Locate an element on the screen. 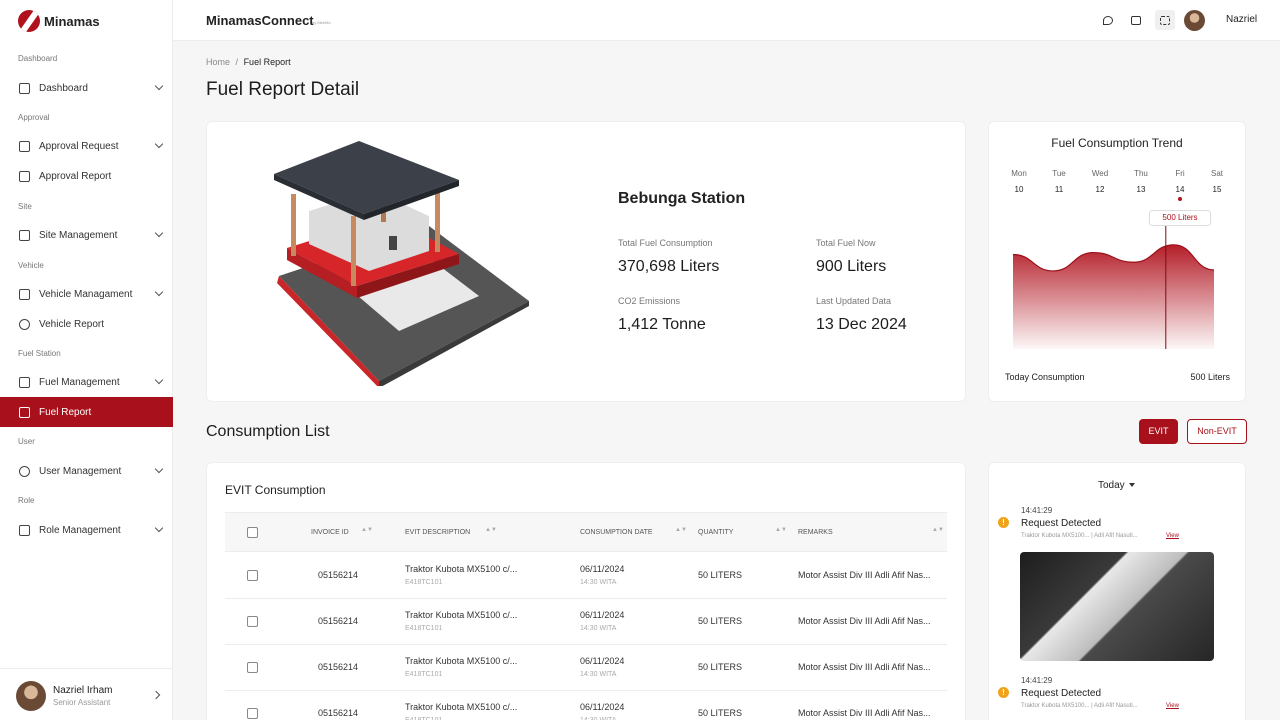  day-label: Sat is located at coordinates (1217, 173).